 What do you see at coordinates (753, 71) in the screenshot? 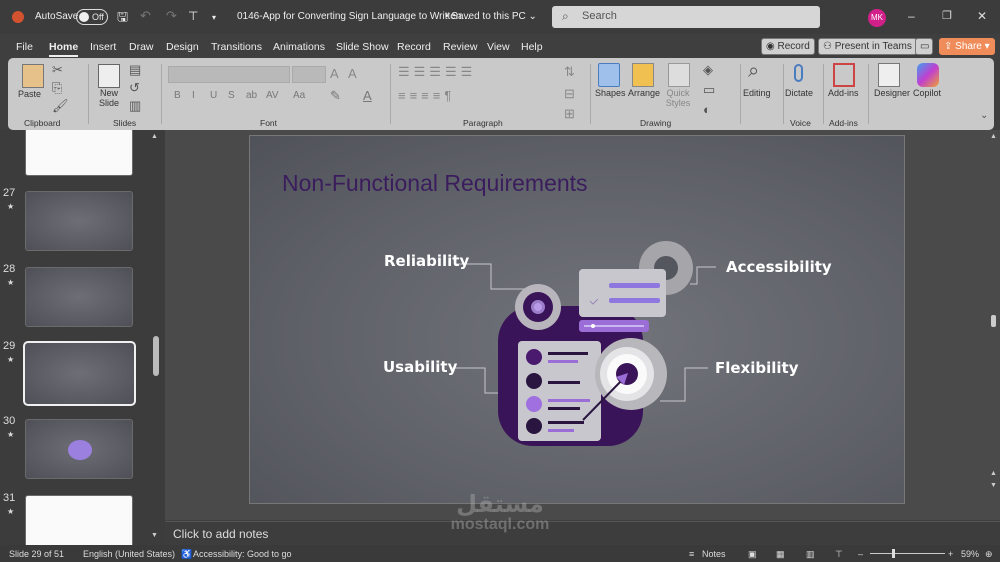
I see `find-icon: ⌕` at bounding box center [753, 71].